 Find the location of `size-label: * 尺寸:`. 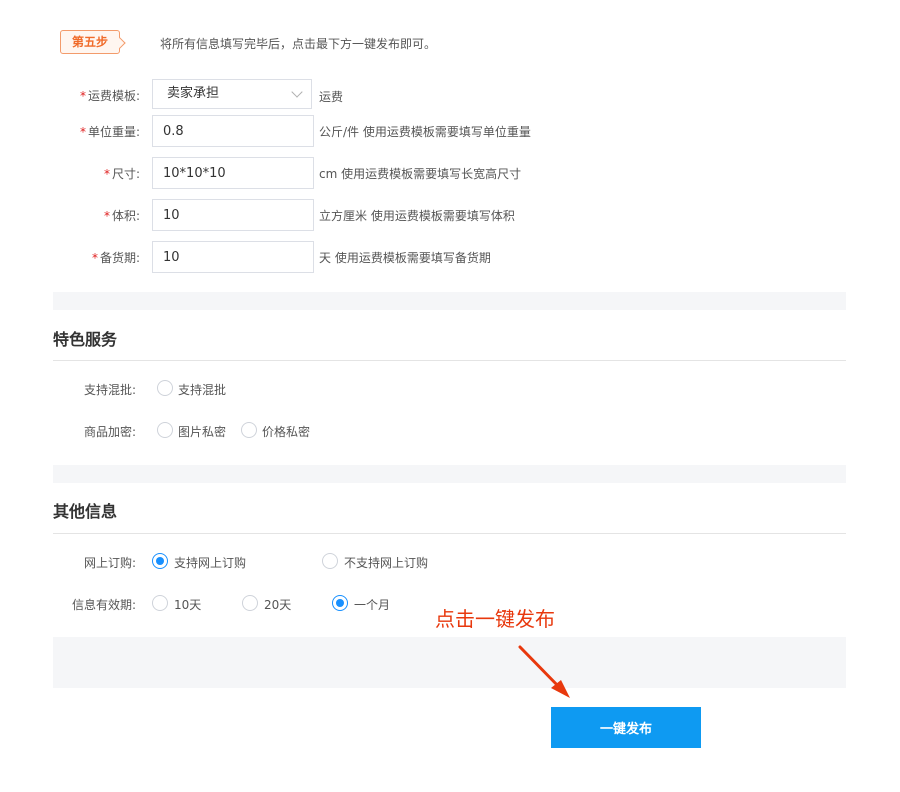

size-label: * 尺寸: is located at coordinates (121, 174).